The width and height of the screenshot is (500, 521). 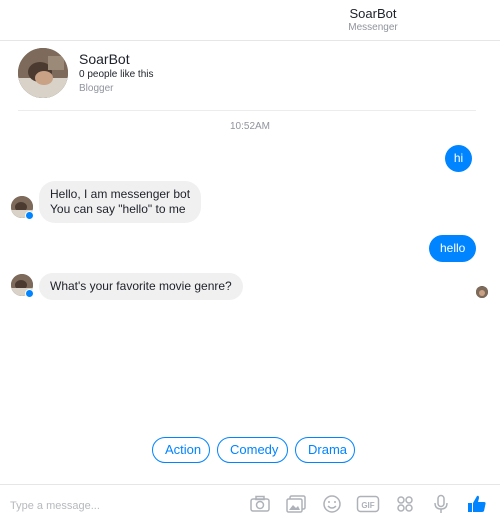 I want to click on gif-icon: GIF, so click(x=368, y=504).